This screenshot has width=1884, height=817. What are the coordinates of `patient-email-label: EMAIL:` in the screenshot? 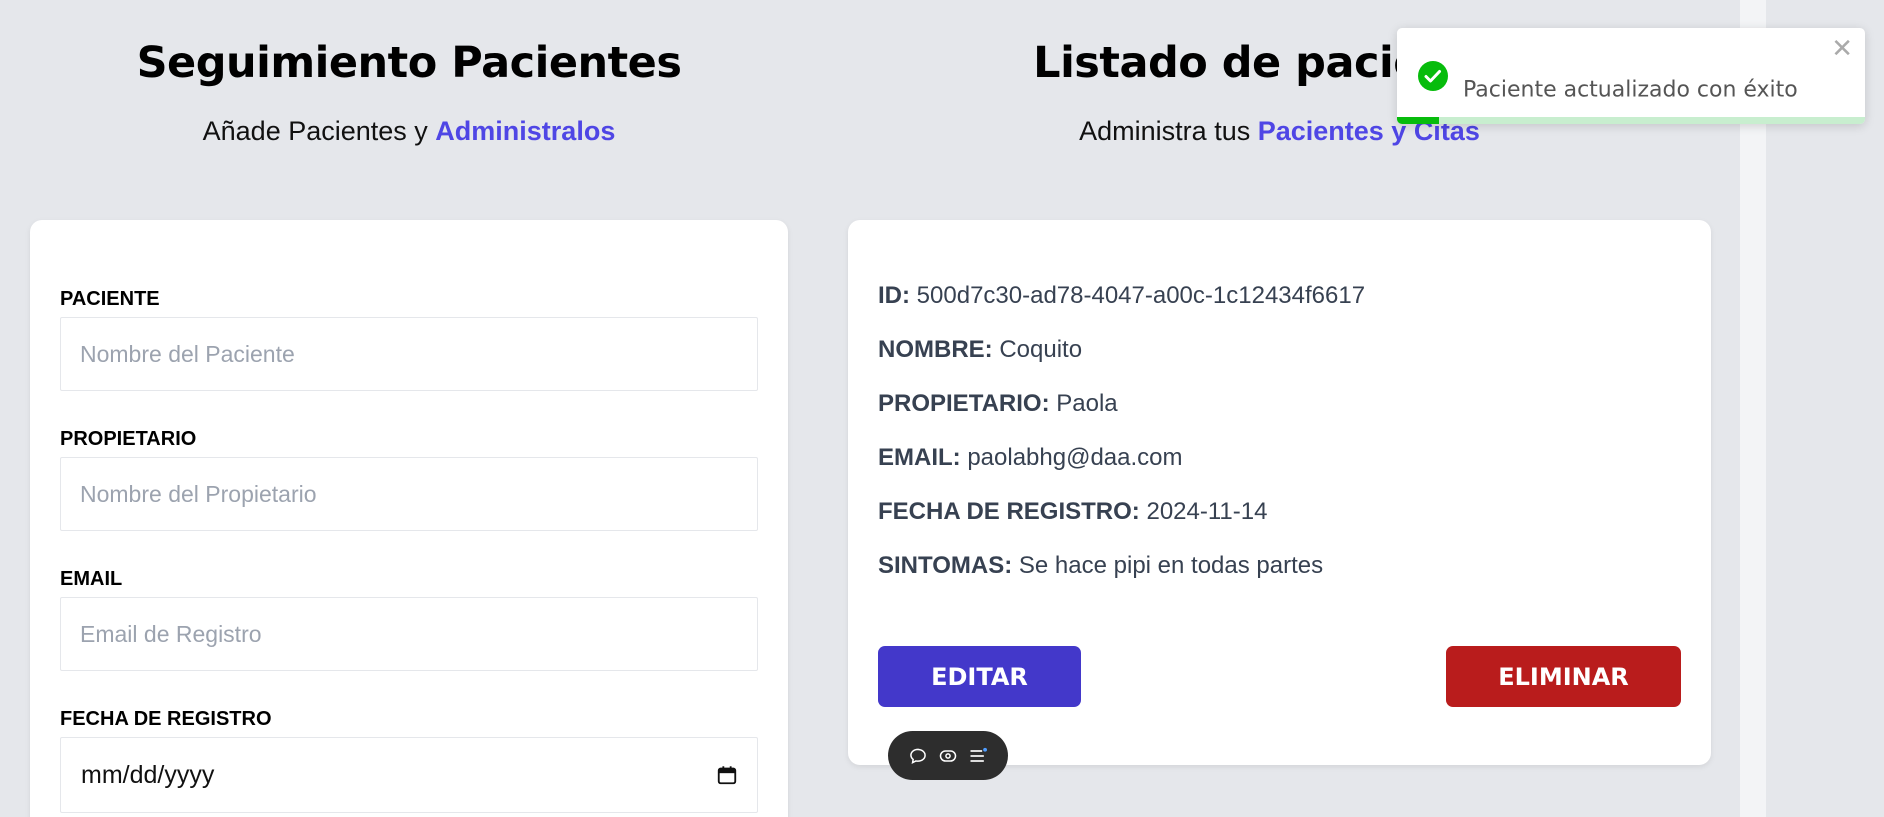 It's located at (919, 457).